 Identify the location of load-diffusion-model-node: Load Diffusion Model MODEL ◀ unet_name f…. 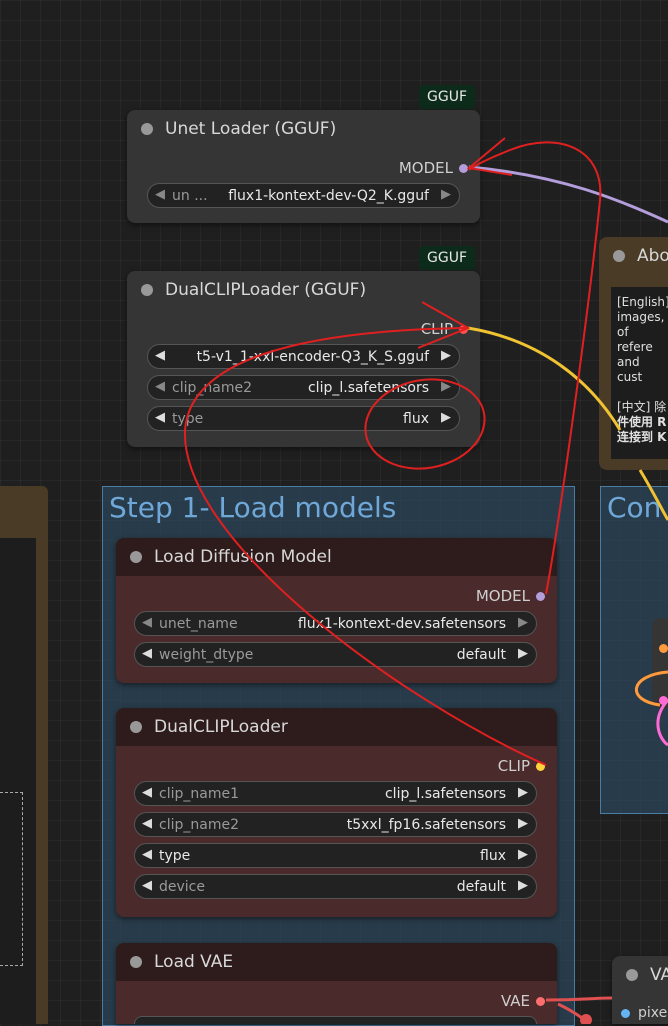
(336, 610).